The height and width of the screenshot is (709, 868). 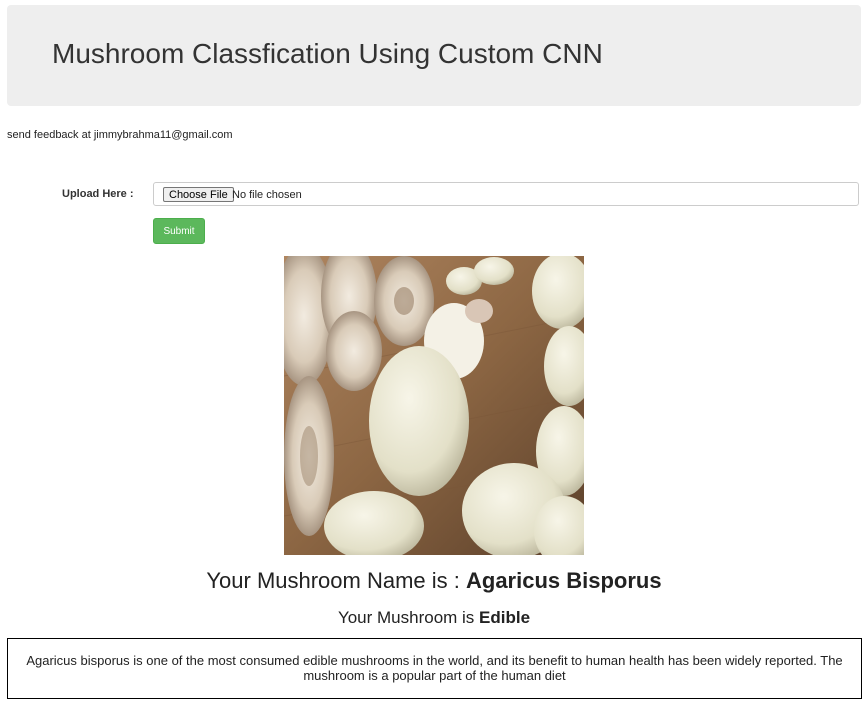 I want to click on result-edibility: Your Mushroom is Edible, so click(x=434, y=618).